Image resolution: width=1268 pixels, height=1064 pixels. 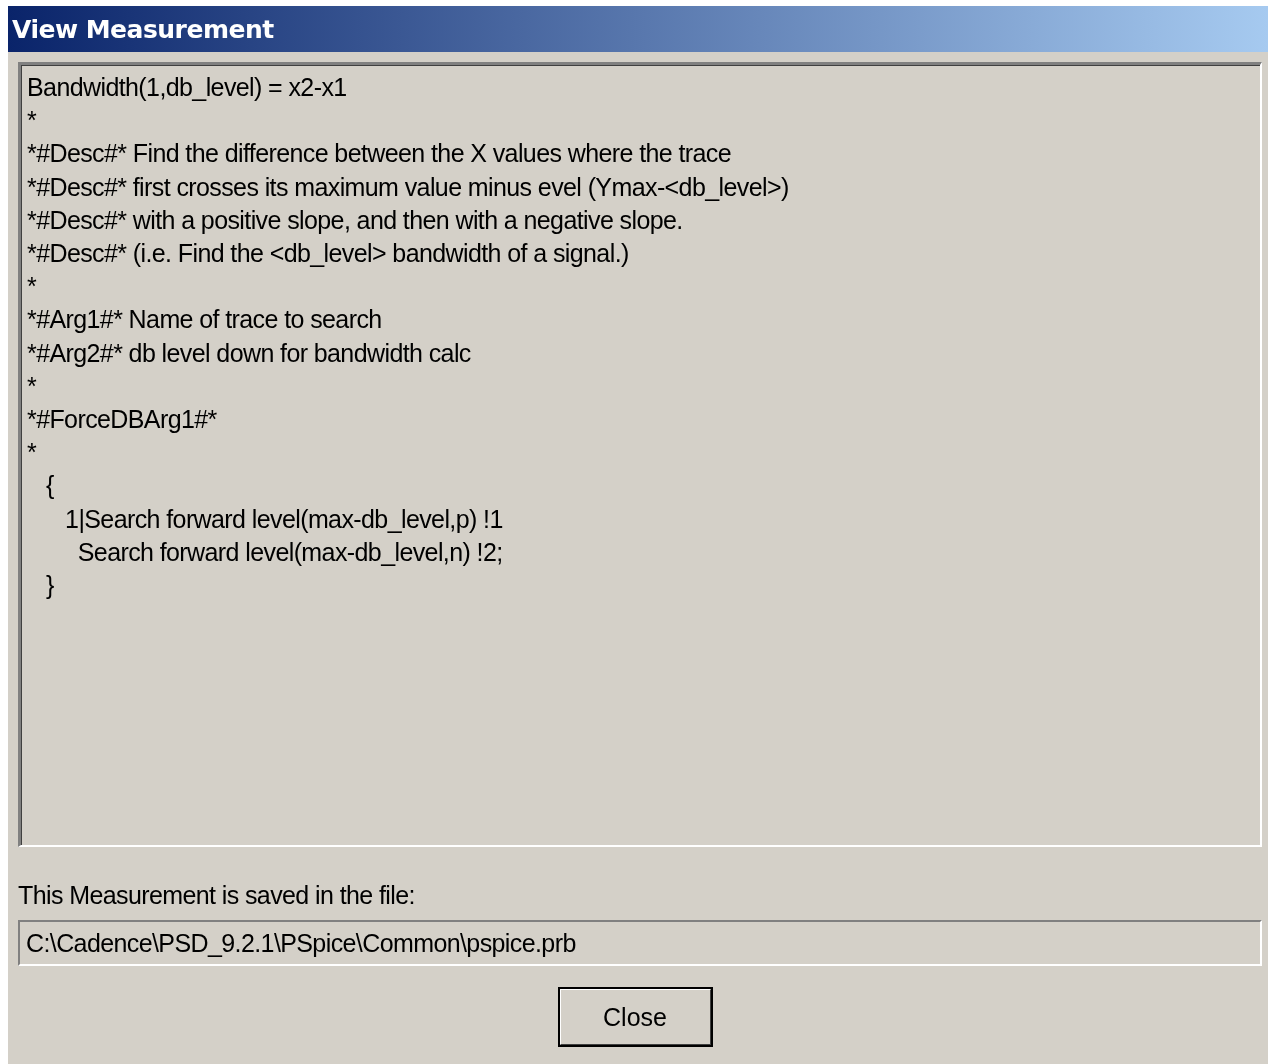 What do you see at coordinates (249, 353) in the screenshot?
I see `text-line: *#Arg2#* db level down for bandwidth calc` at bounding box center [249, 353].